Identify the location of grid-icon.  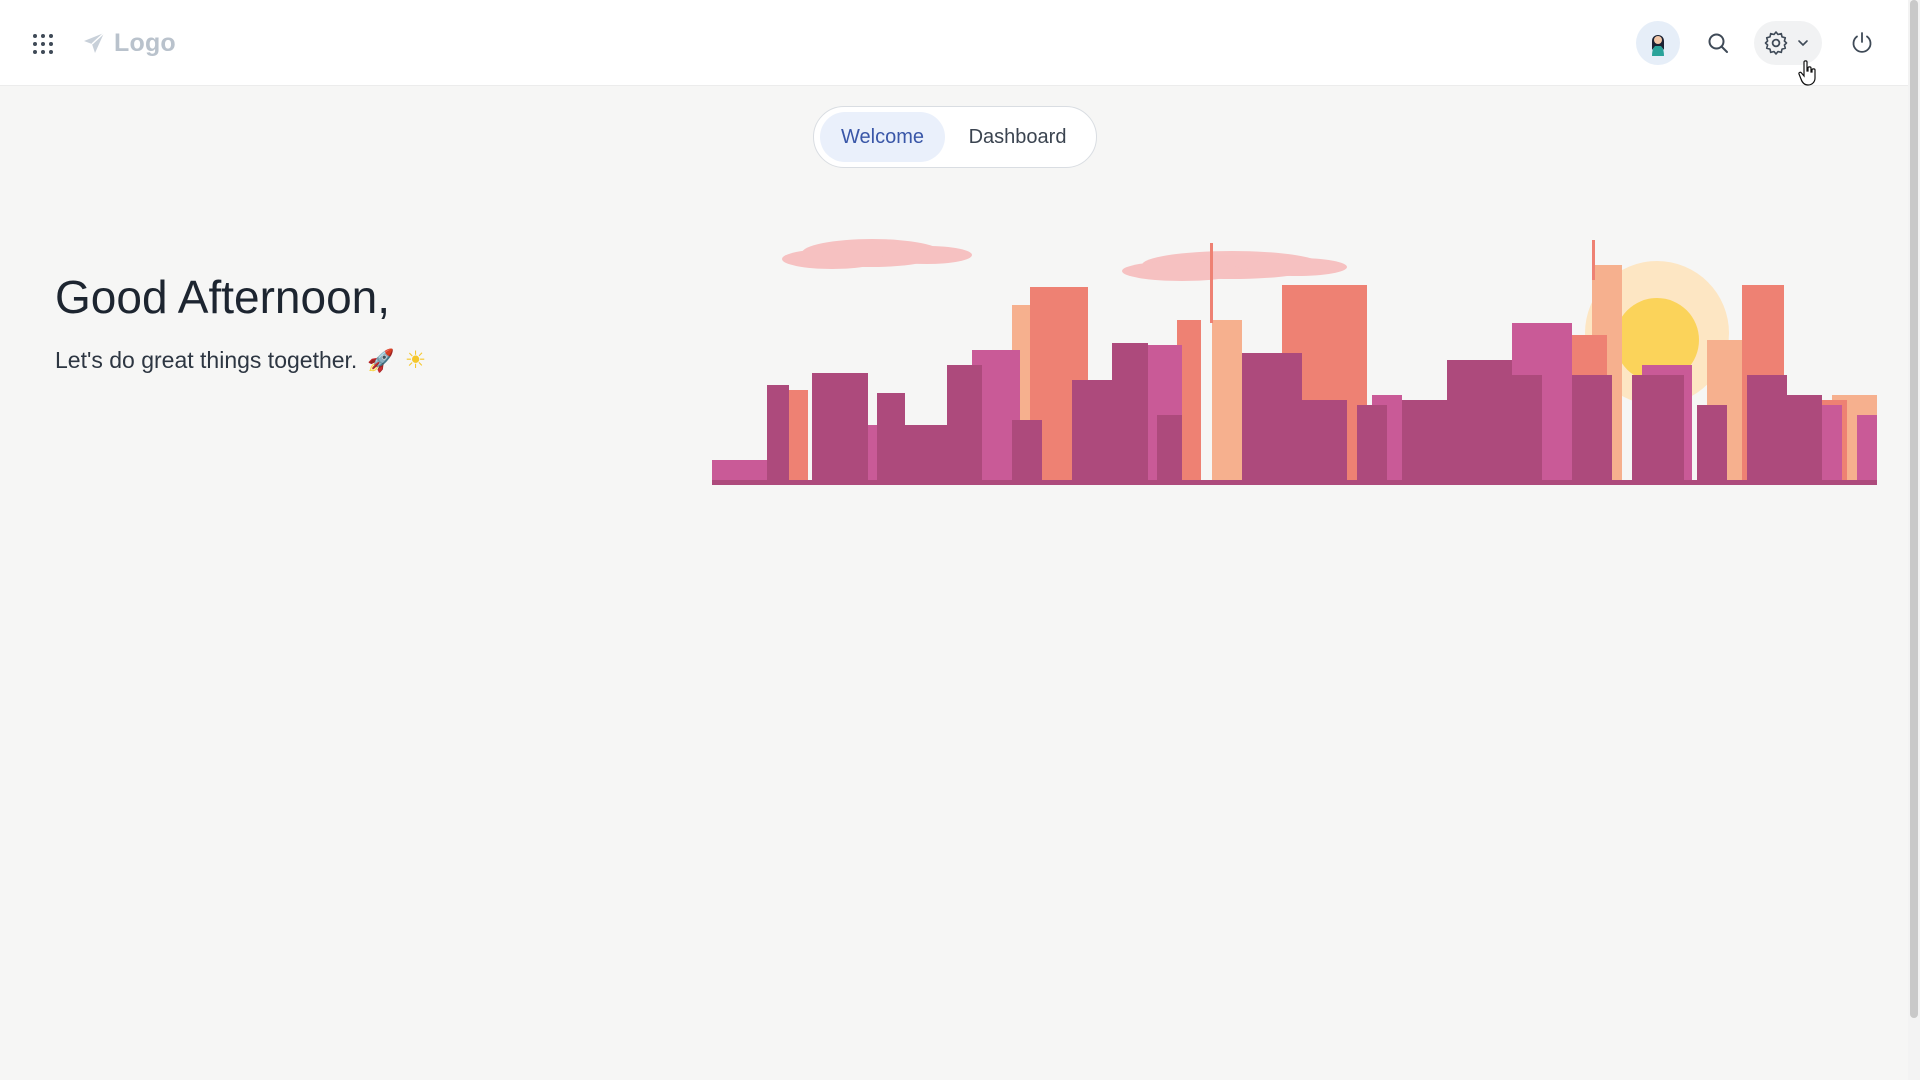
(43, 44).